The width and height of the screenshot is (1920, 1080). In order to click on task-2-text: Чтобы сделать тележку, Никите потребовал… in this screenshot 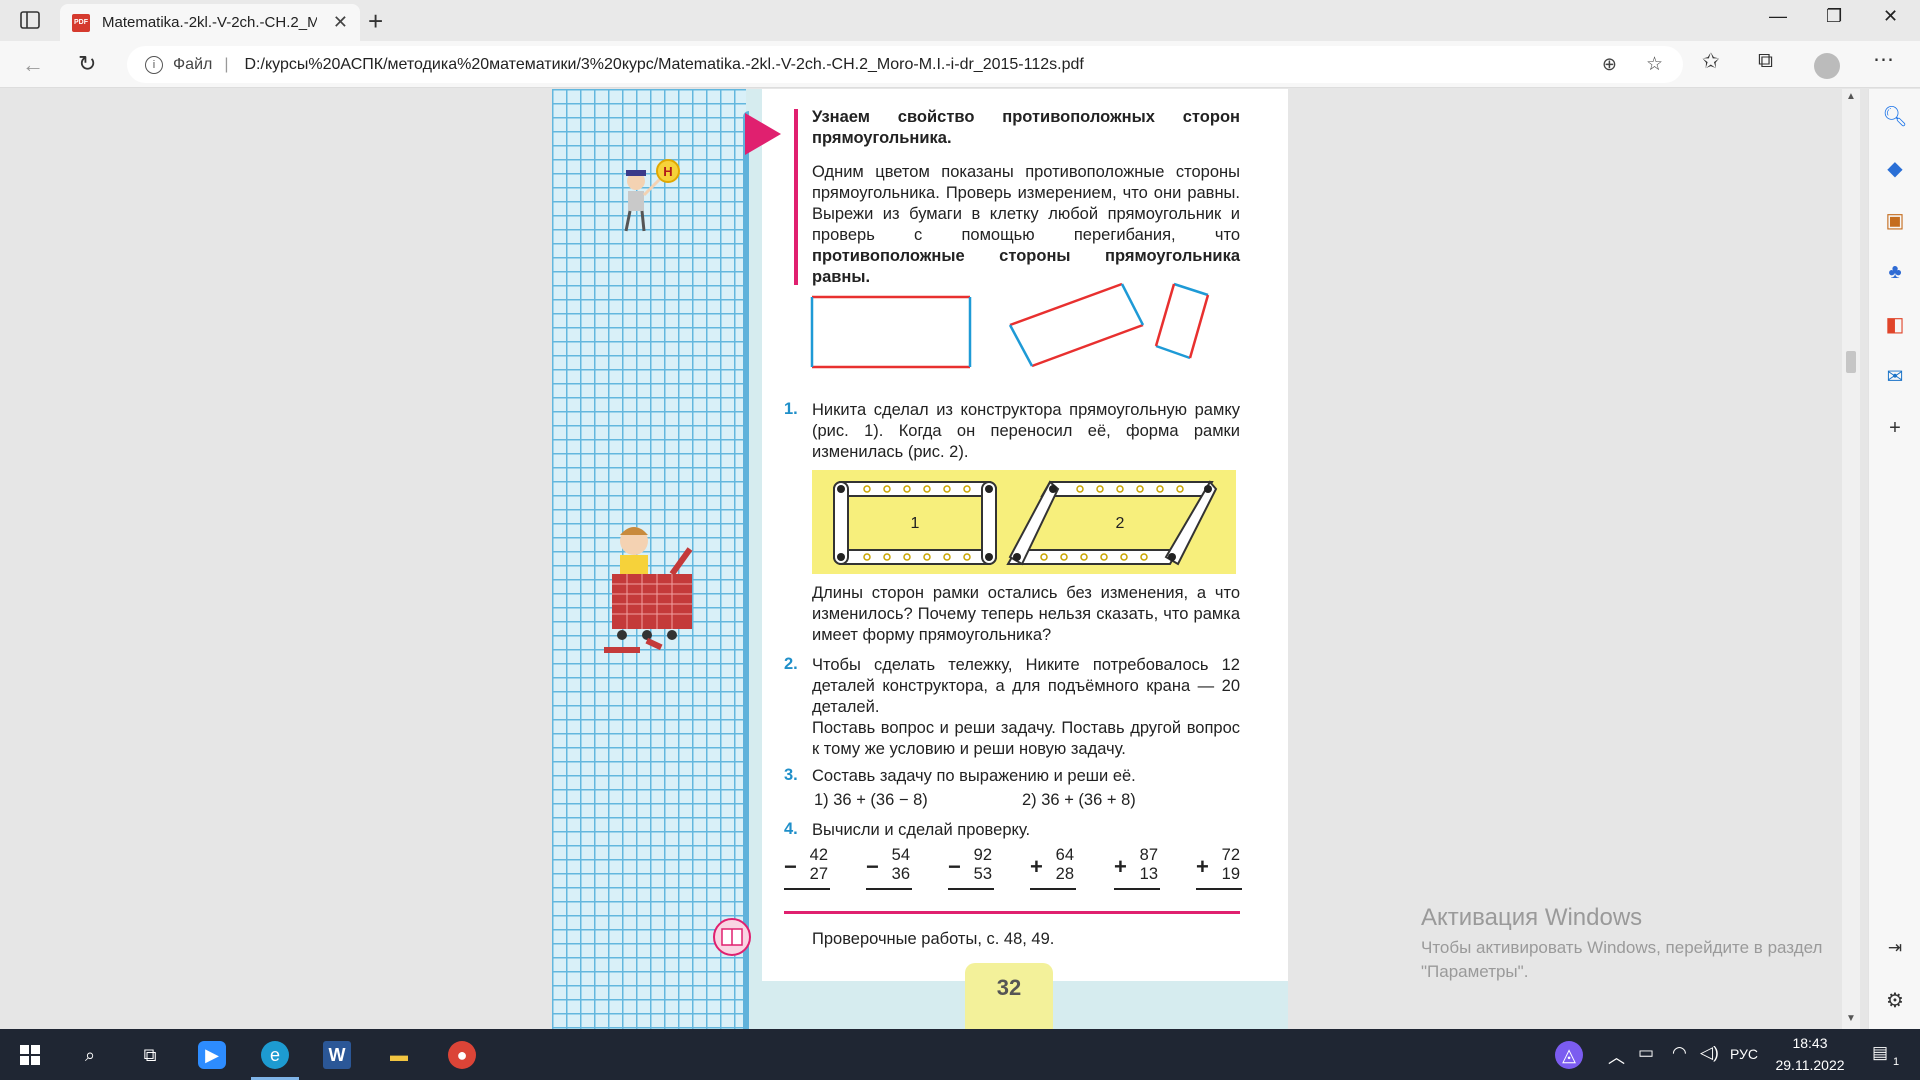, I will do `click(1026, 686)`.